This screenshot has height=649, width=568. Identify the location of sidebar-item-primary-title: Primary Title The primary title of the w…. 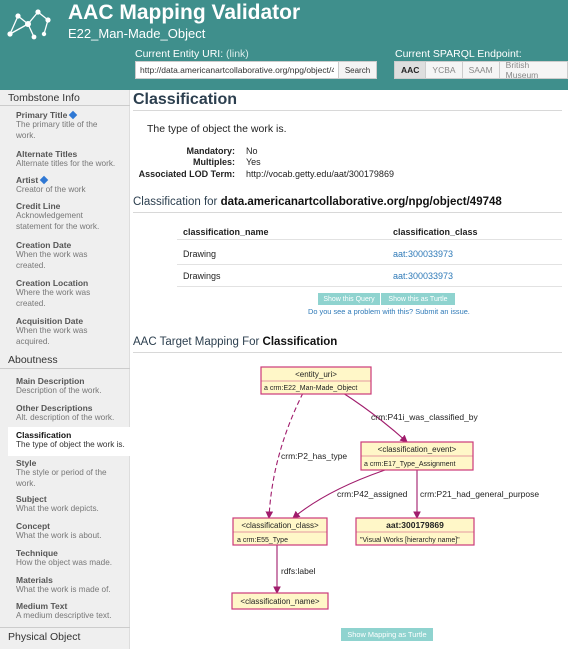
(65, 125).